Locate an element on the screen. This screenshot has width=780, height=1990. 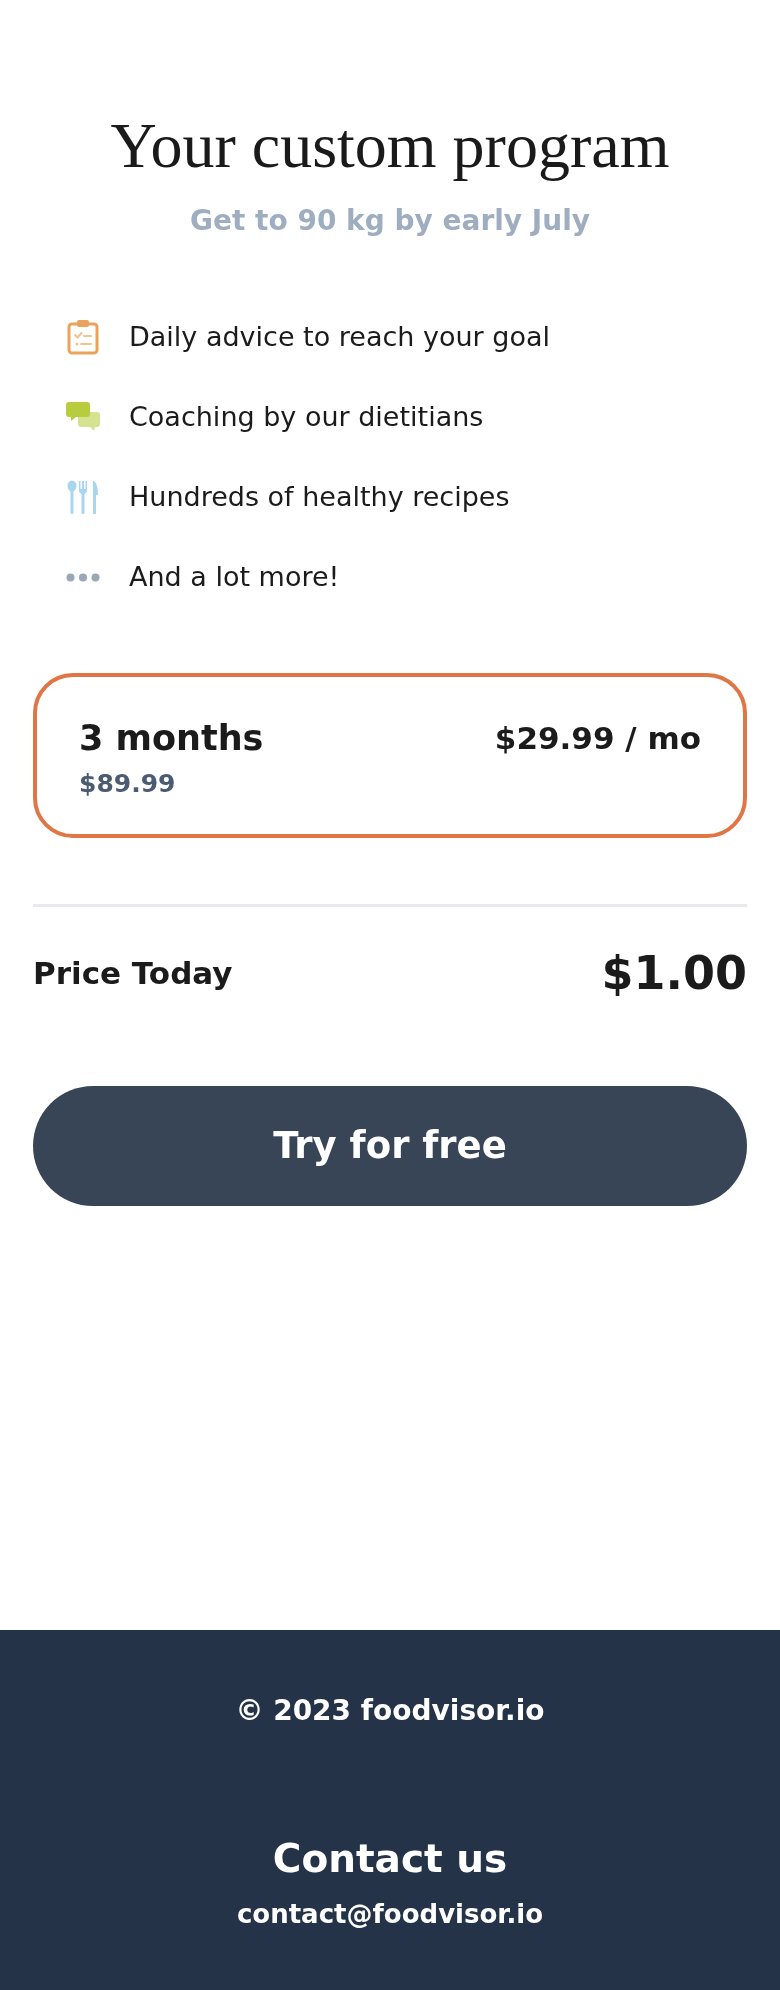
plan-duration: 3 months is located at coordinates (171, 738).